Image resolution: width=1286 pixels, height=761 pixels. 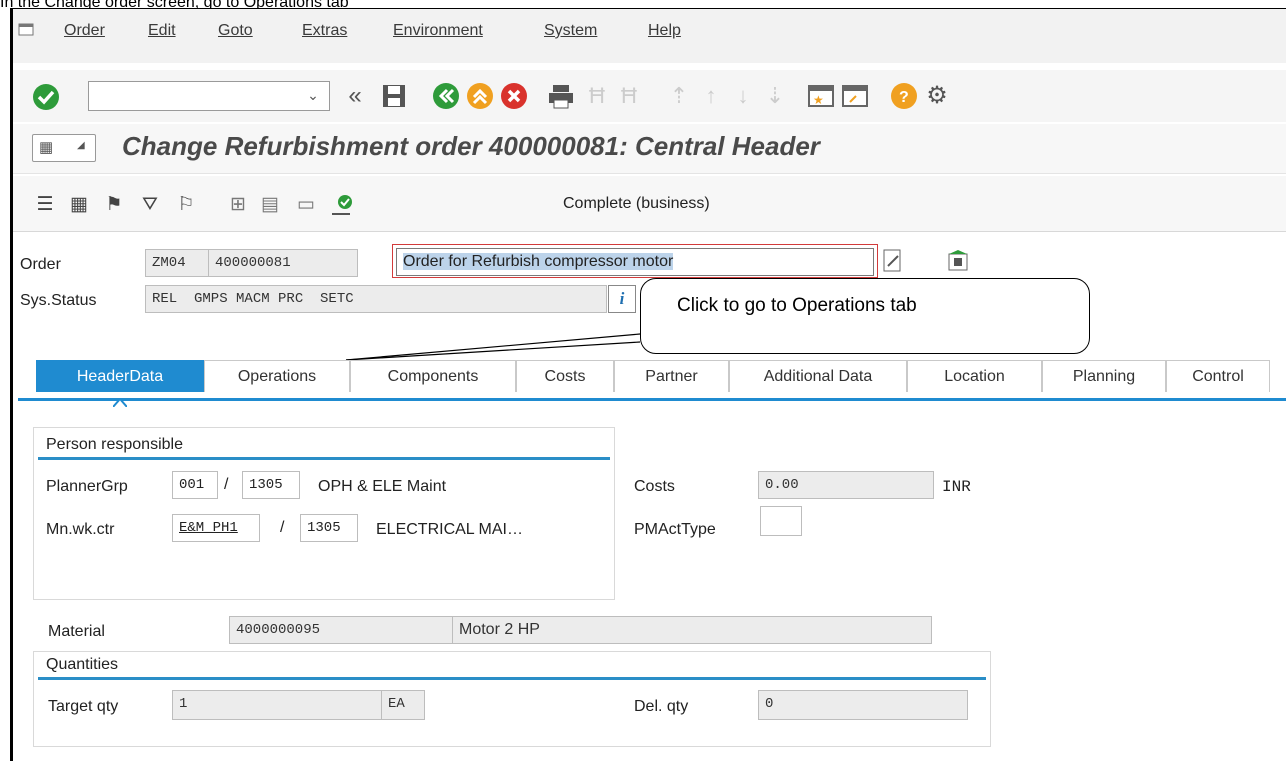 I want to click on find-icon: Ħ, so click(x=597, y=96).